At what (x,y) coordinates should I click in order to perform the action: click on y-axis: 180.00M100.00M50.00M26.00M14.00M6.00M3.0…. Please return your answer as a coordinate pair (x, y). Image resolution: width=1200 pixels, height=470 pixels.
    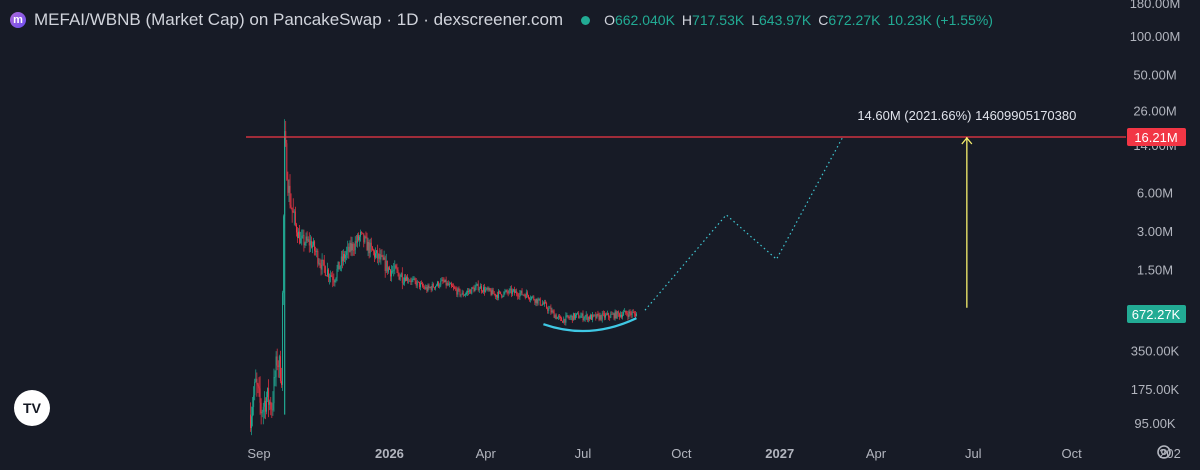
    Looking at the image, I should click on (1156, 215).